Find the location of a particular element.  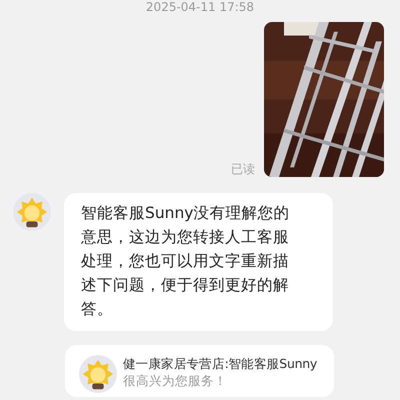

read-receipt: 已读 is located at coordinates (243, 169).